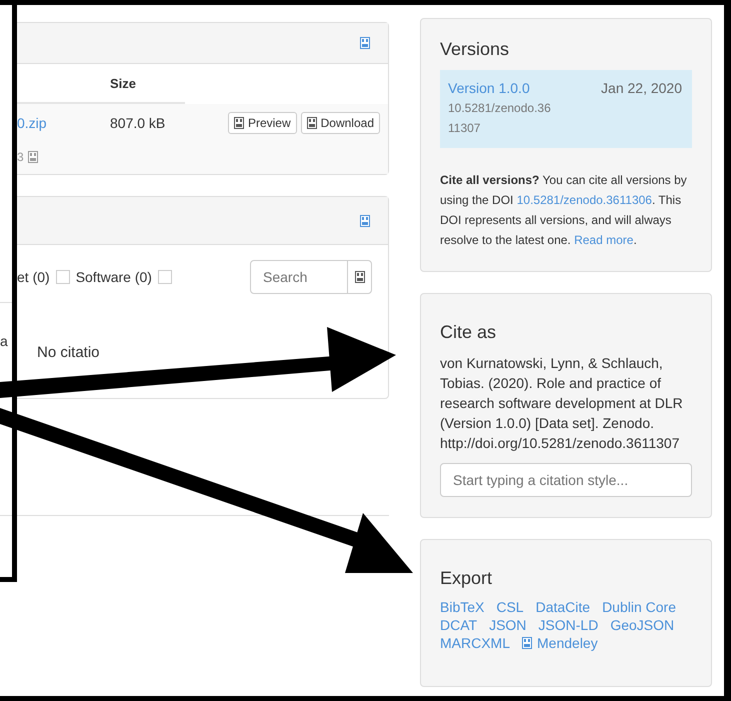  Describe the element at coordinates (467, 578) in the screenshot. I see `panel-title: Export` at that location.